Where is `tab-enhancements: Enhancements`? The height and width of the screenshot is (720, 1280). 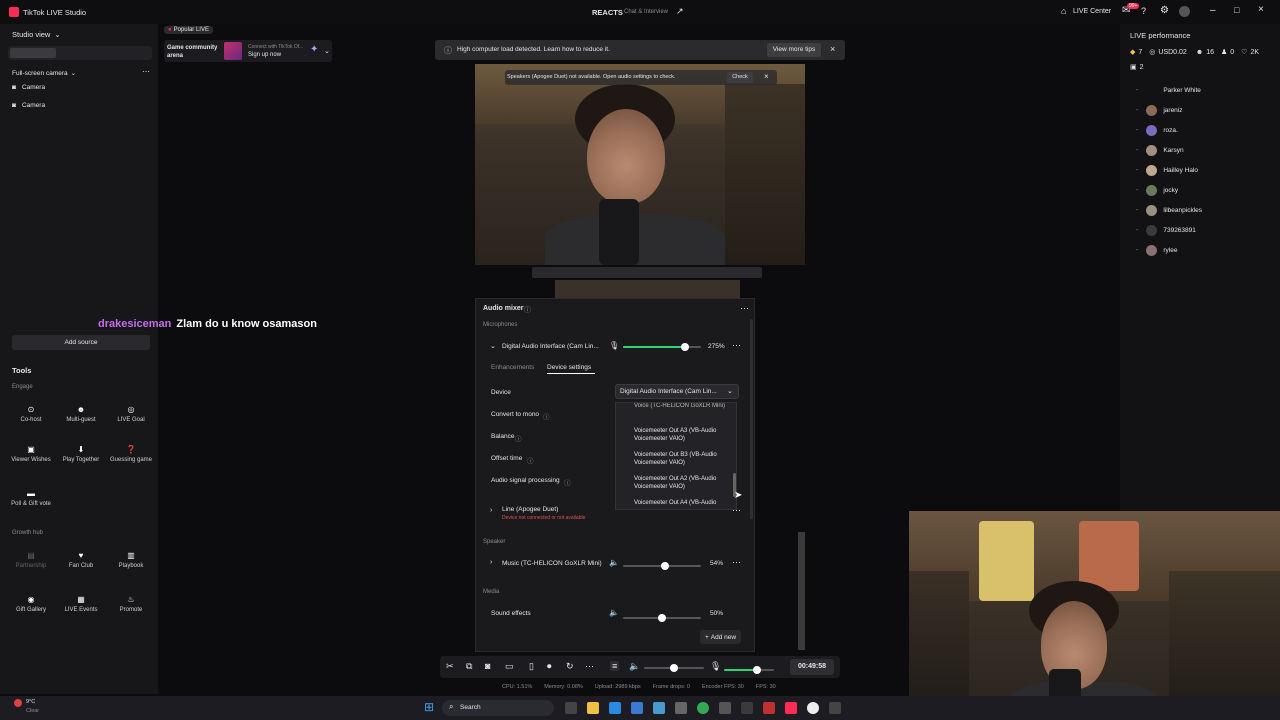
tab-enhancements: Enhancements is located at coordinates (512, 367).